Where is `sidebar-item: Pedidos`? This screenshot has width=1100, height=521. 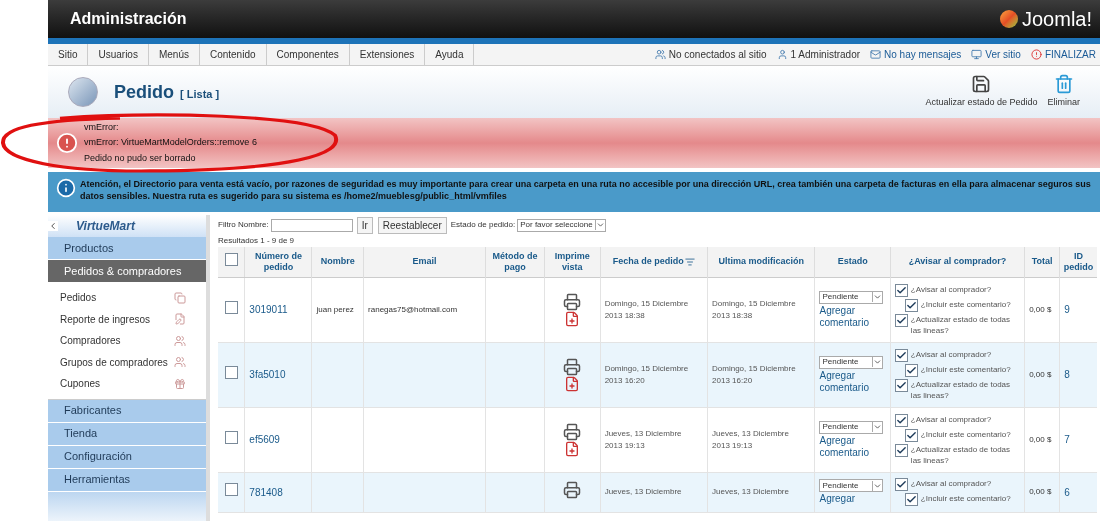
sidebar-item: Pedidos is located at coordinates (78, 298).